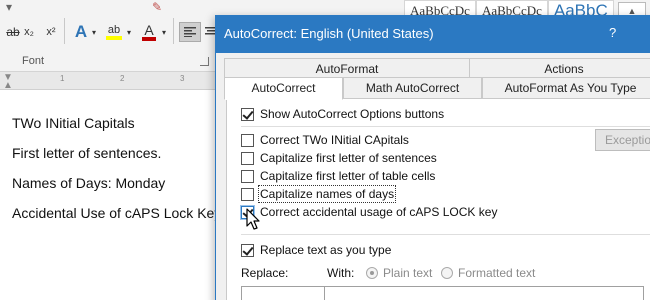 Image resolution: width=650 pixels, height=300 pixels. I want to click on tab-autocorrect: AutoCorrect, so click(283, 88).